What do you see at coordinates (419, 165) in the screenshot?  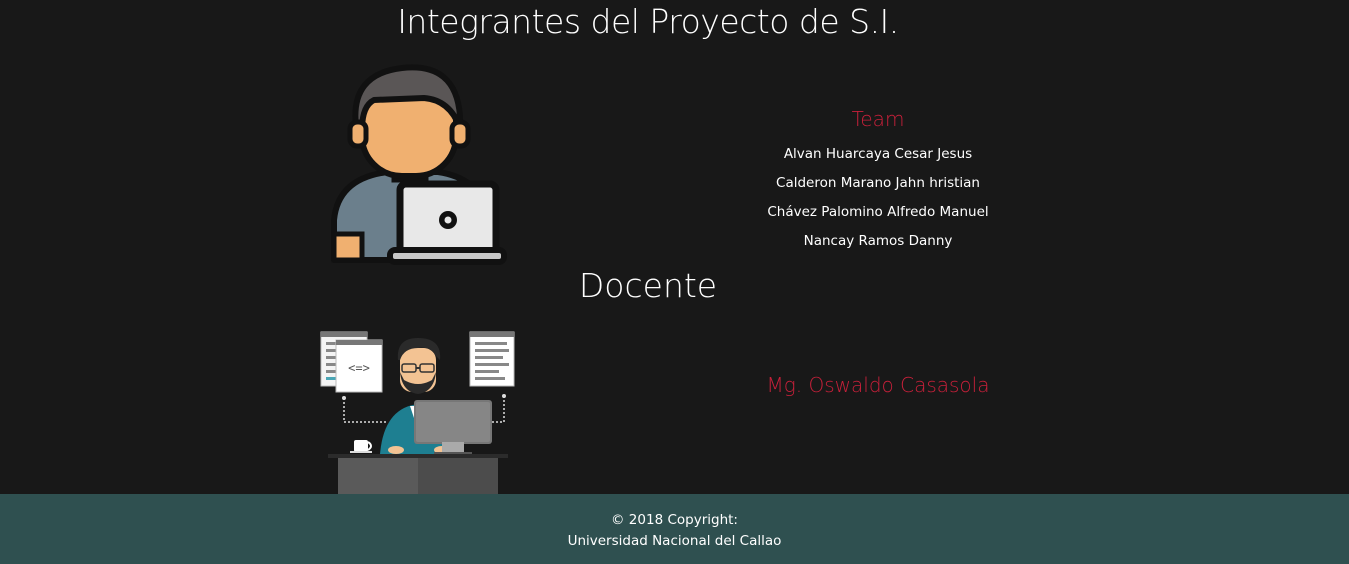 I see `developer-laptop-icon` at bounding box center [419, 165].